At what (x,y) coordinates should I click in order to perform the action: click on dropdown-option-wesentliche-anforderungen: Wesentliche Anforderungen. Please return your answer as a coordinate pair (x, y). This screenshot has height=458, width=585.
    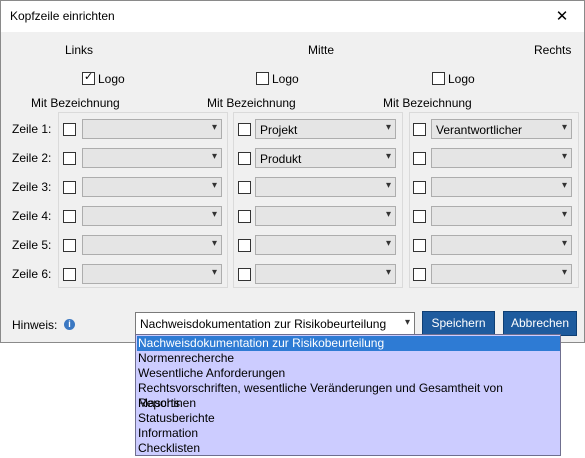
    Looking at the image, I should click on (211, 373).